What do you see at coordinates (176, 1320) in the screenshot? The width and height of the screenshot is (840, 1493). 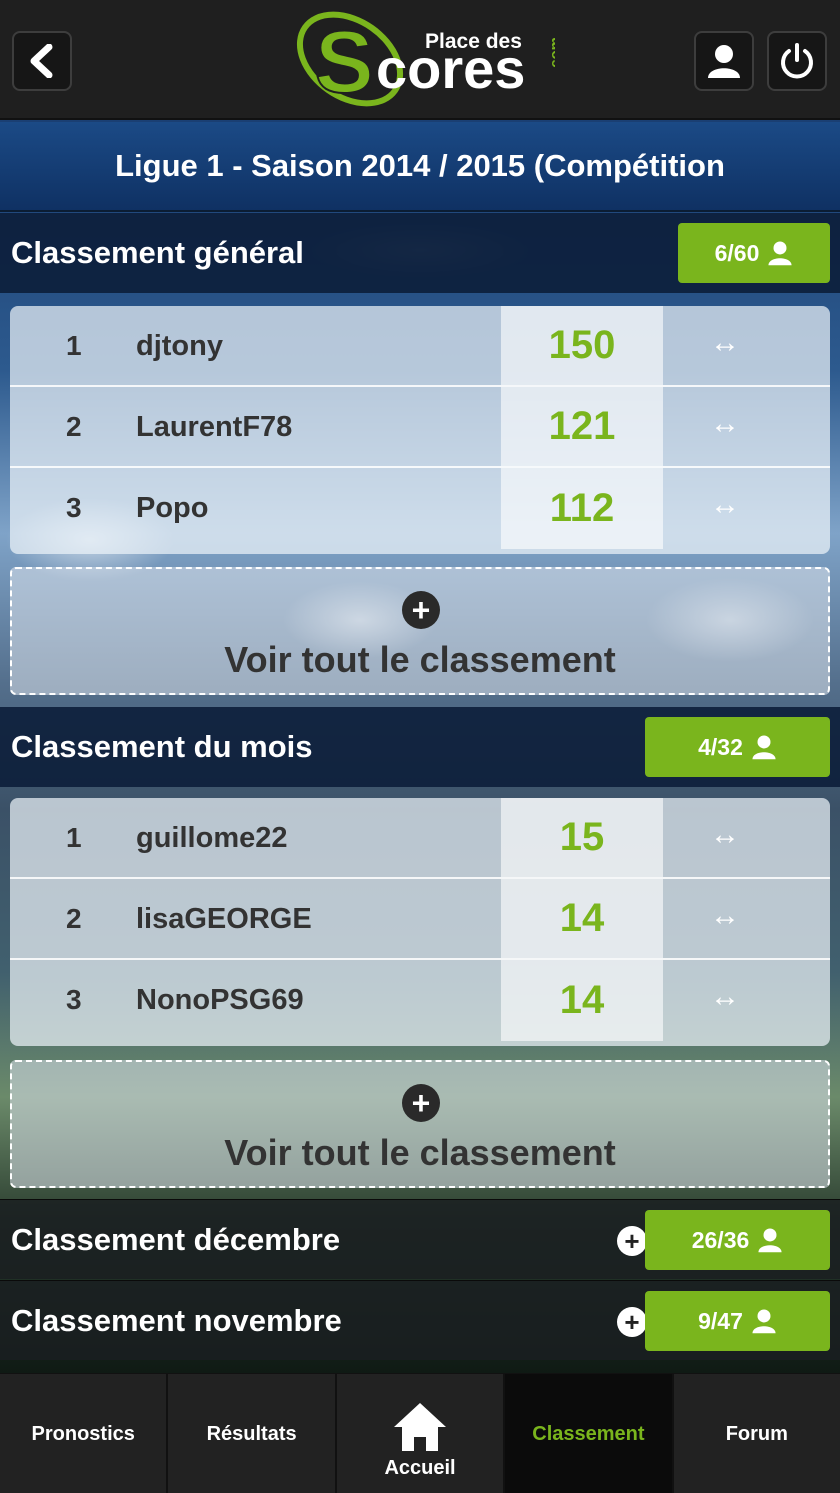 I see `november-ranking-title: Classement novembre` at bounding box center [176, 1320].